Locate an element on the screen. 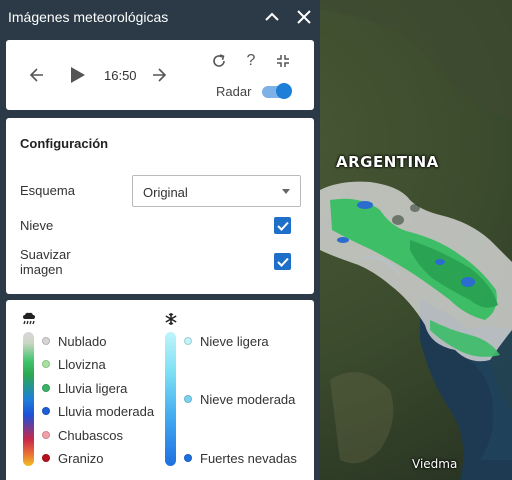 Image resolution: width=512 pixels, height=480 pixels. legend-label: Granizo is located at coordinates (81, 458).